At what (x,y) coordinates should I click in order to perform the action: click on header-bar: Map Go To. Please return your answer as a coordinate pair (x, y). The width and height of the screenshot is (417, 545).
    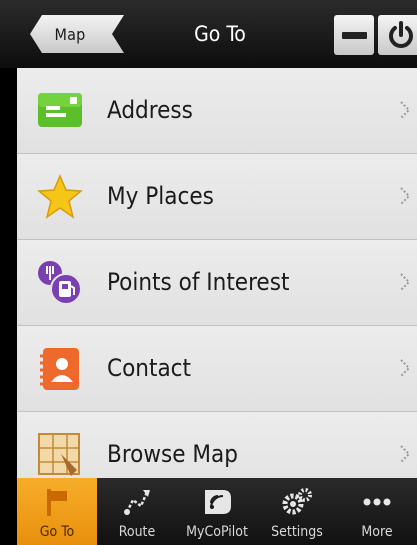
    Looking at the image, I should click on (208, 34).